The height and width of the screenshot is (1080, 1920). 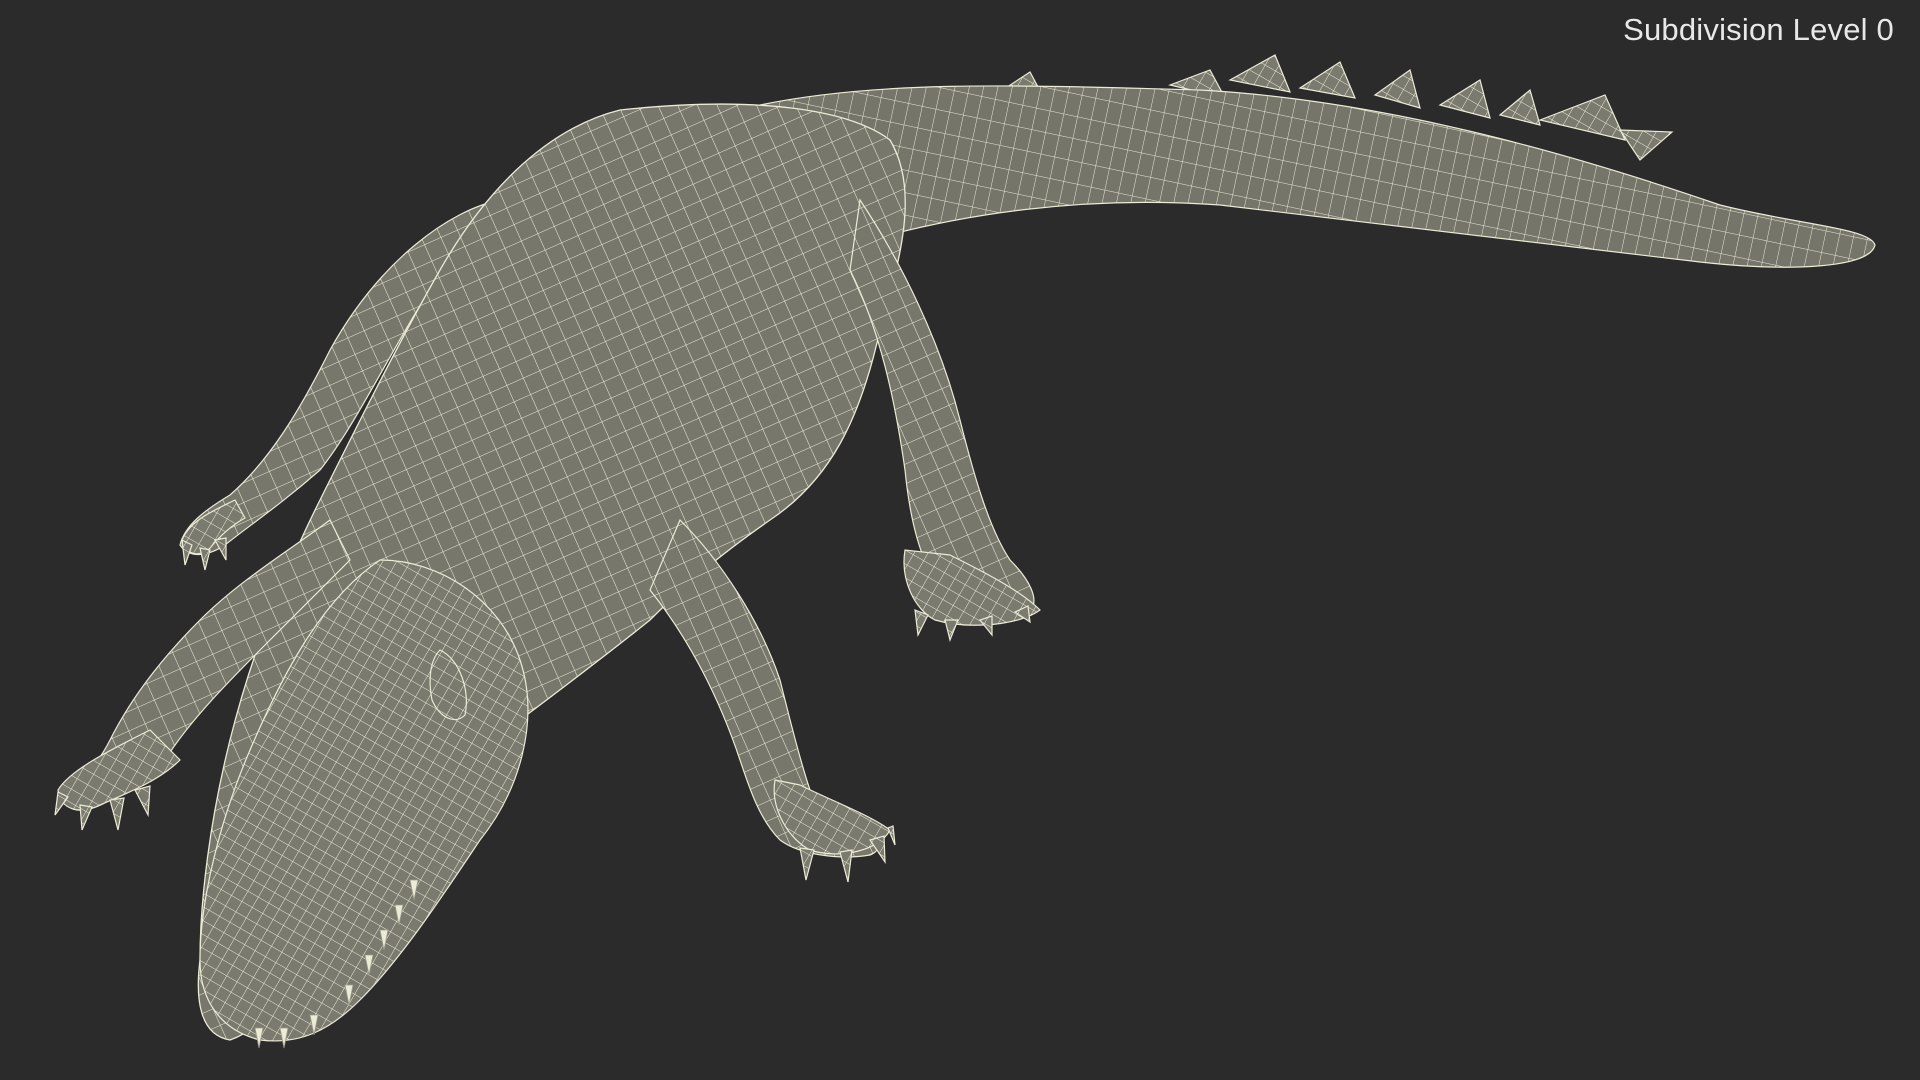 I want to click on back-right-leg, so click(x=942, y=407).